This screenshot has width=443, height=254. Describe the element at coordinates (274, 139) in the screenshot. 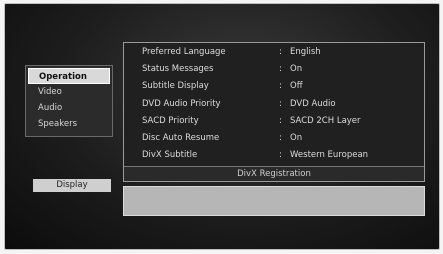

I see `setting-row-disc-auto-resume: Disc Auto Resume : On` at that location.